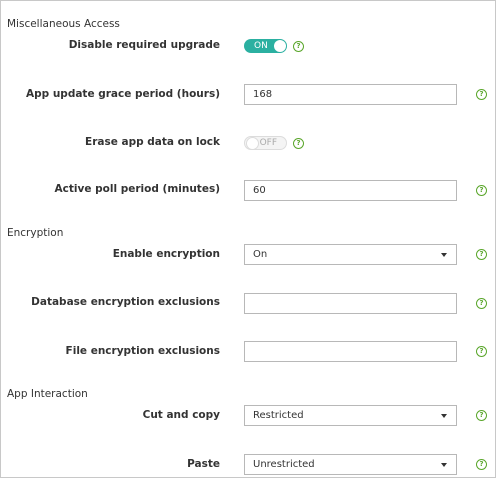 The image size is (496, 478). What do you see at coordinates (137, 189) in the screenshot?
I see `poll-period-label: Active poll period (minutes)` at bounding box center [137, 189].